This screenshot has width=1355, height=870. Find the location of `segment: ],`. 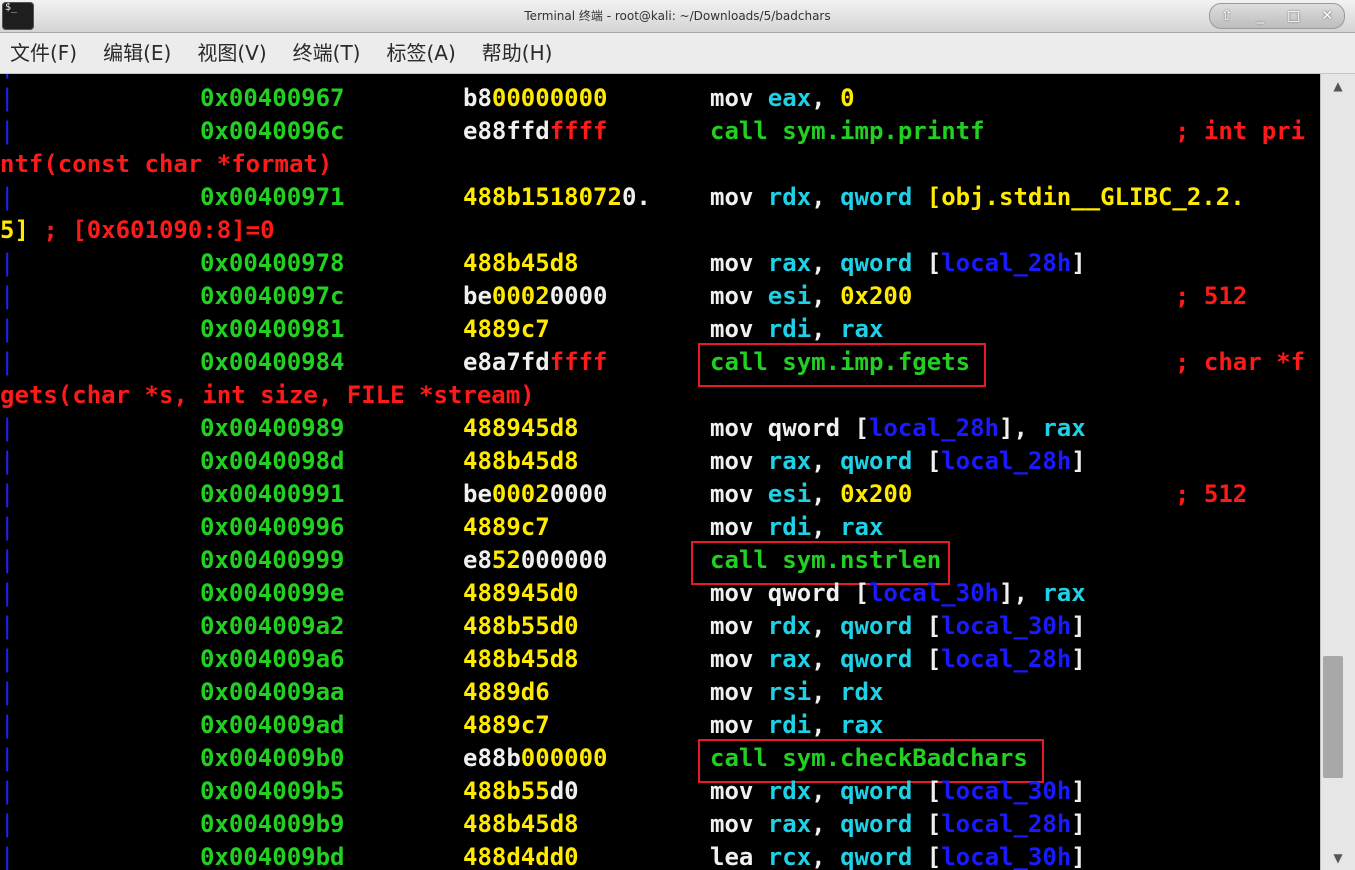

segment: ], is located at coordinates (1021, 428).